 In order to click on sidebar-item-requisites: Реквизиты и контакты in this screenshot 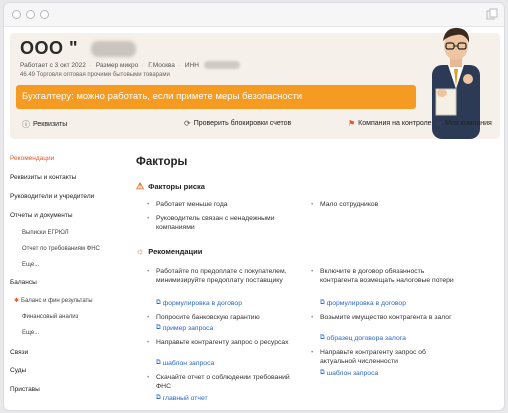, I will do `click(43, 177)`.